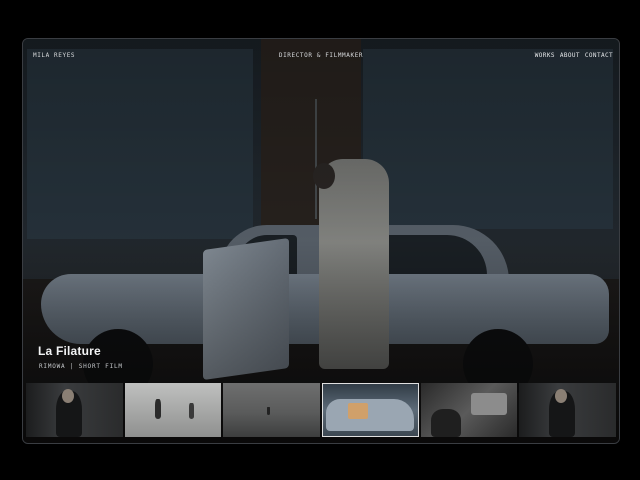 The height and width of the screenshot is (480, 640). What do you see at coordinates (173, 410) in the screenshot?
I see `thumb-figures-on-beach` at bounding box center [173, 410].